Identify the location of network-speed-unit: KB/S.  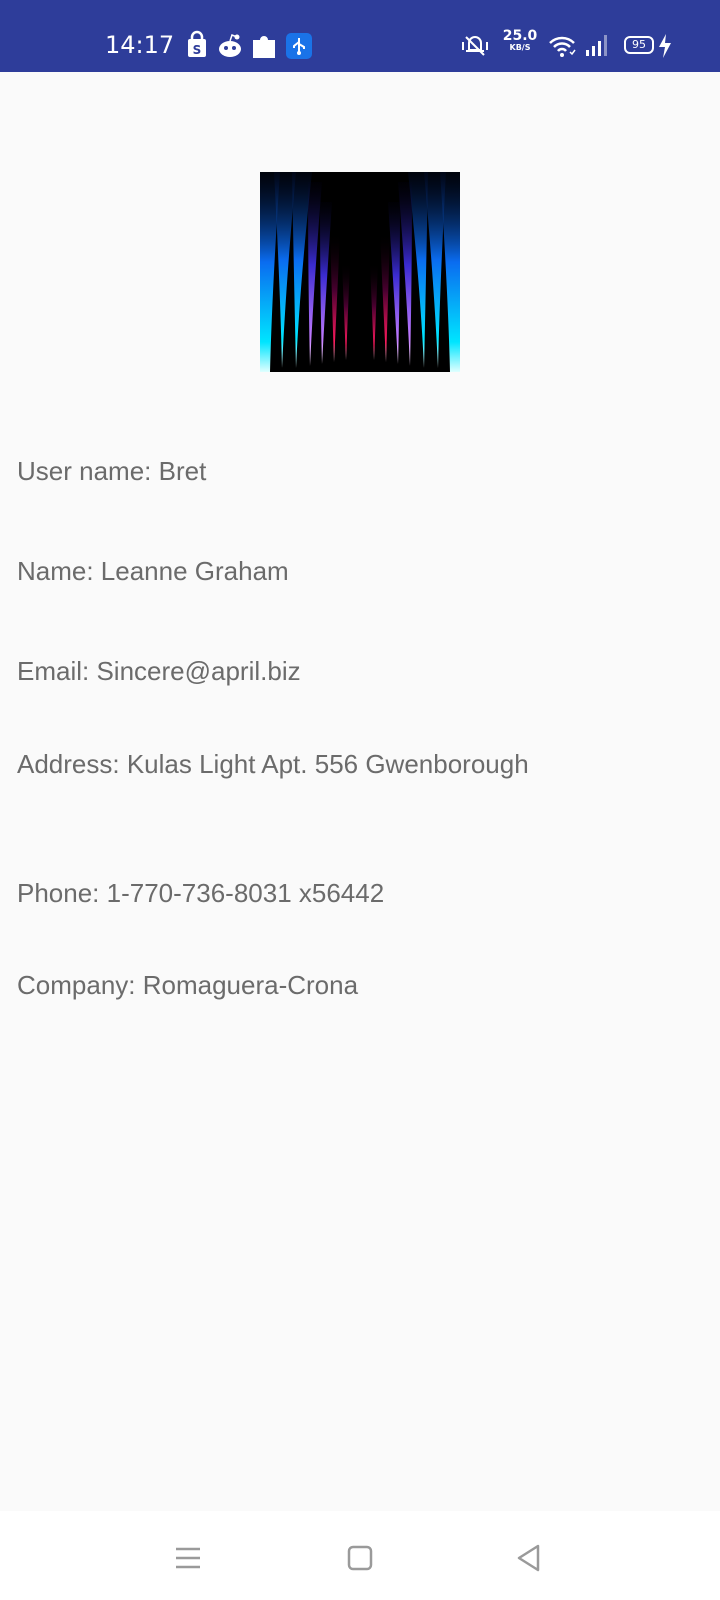
(520, 47).